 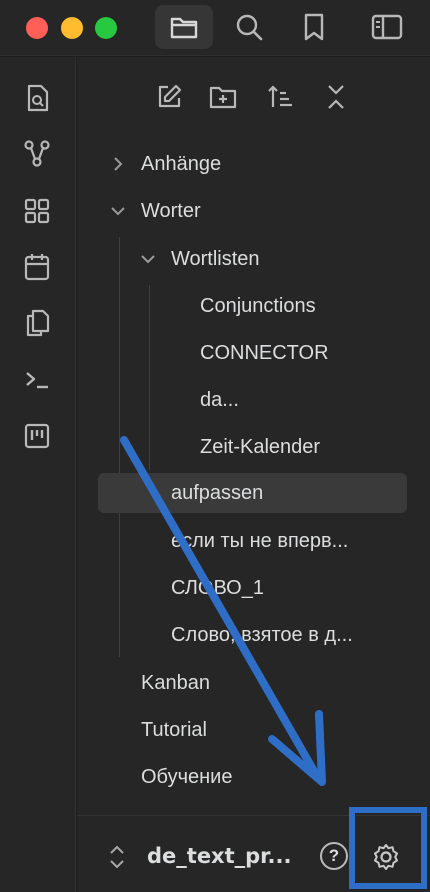 I want to click on search-icon, so click(x=249, y=27).